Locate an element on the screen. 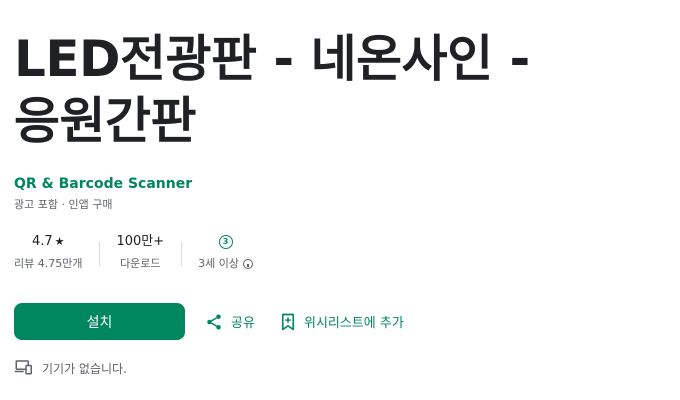 Image resolution: width=680 pixels, height=400 pixels. wishlist-label: 위시리스트에 추가 is located at coordinates (354, 323).